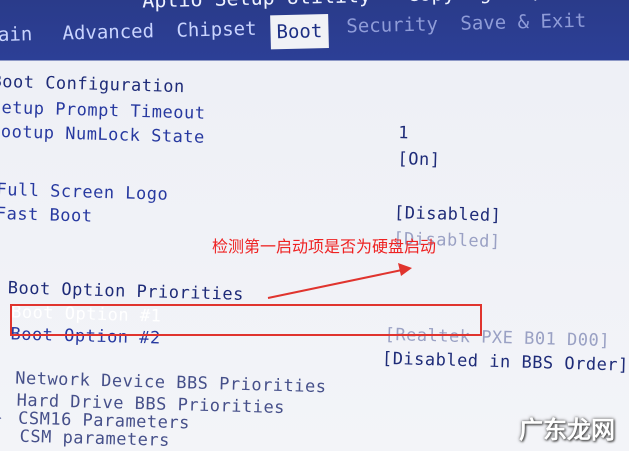 The width and height of the screenshot is (629, 451). Describe the element at coordinates (403, 133) in the screenshot. I see `setup-prompt-timeout-value: 1` at that location.